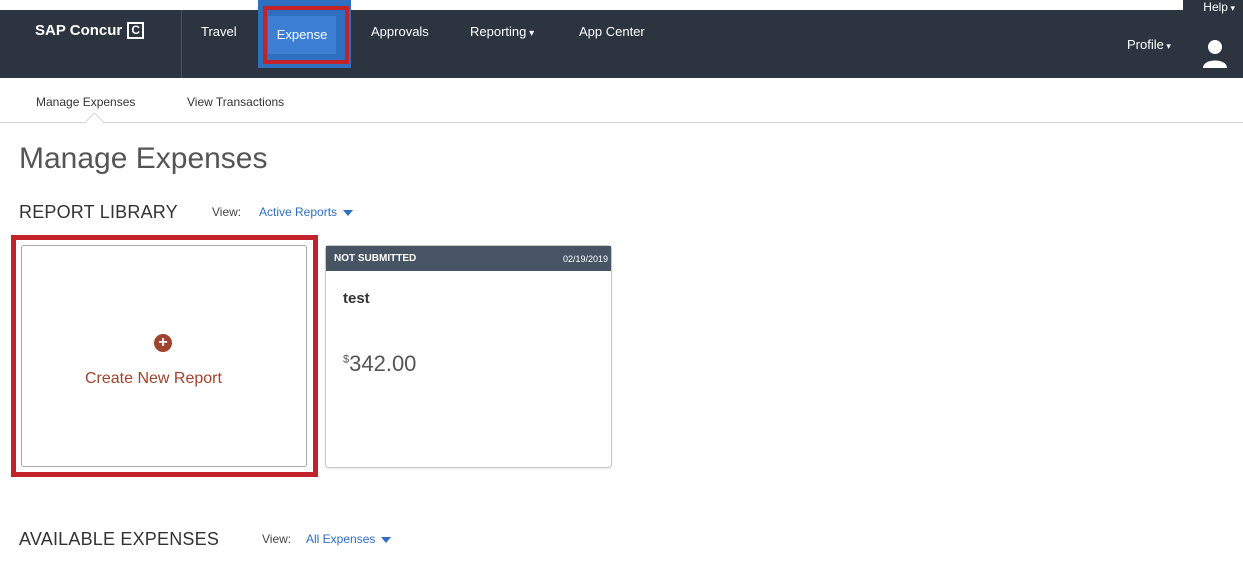  What do you see at coordinates (375, 258) in the screenshot?
I see `status-badge: NOT SUBMITTED` at bounding box center [375, 258].